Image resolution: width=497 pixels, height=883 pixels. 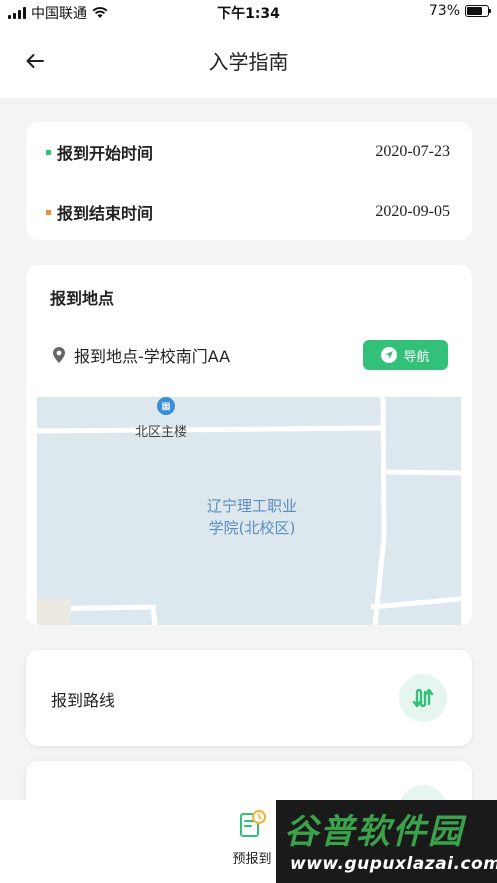 What do you see at coordinates (374, 832) in the screenshot?
I see `watermark-title: 谷普软件园` at bounding box center [374, 832].